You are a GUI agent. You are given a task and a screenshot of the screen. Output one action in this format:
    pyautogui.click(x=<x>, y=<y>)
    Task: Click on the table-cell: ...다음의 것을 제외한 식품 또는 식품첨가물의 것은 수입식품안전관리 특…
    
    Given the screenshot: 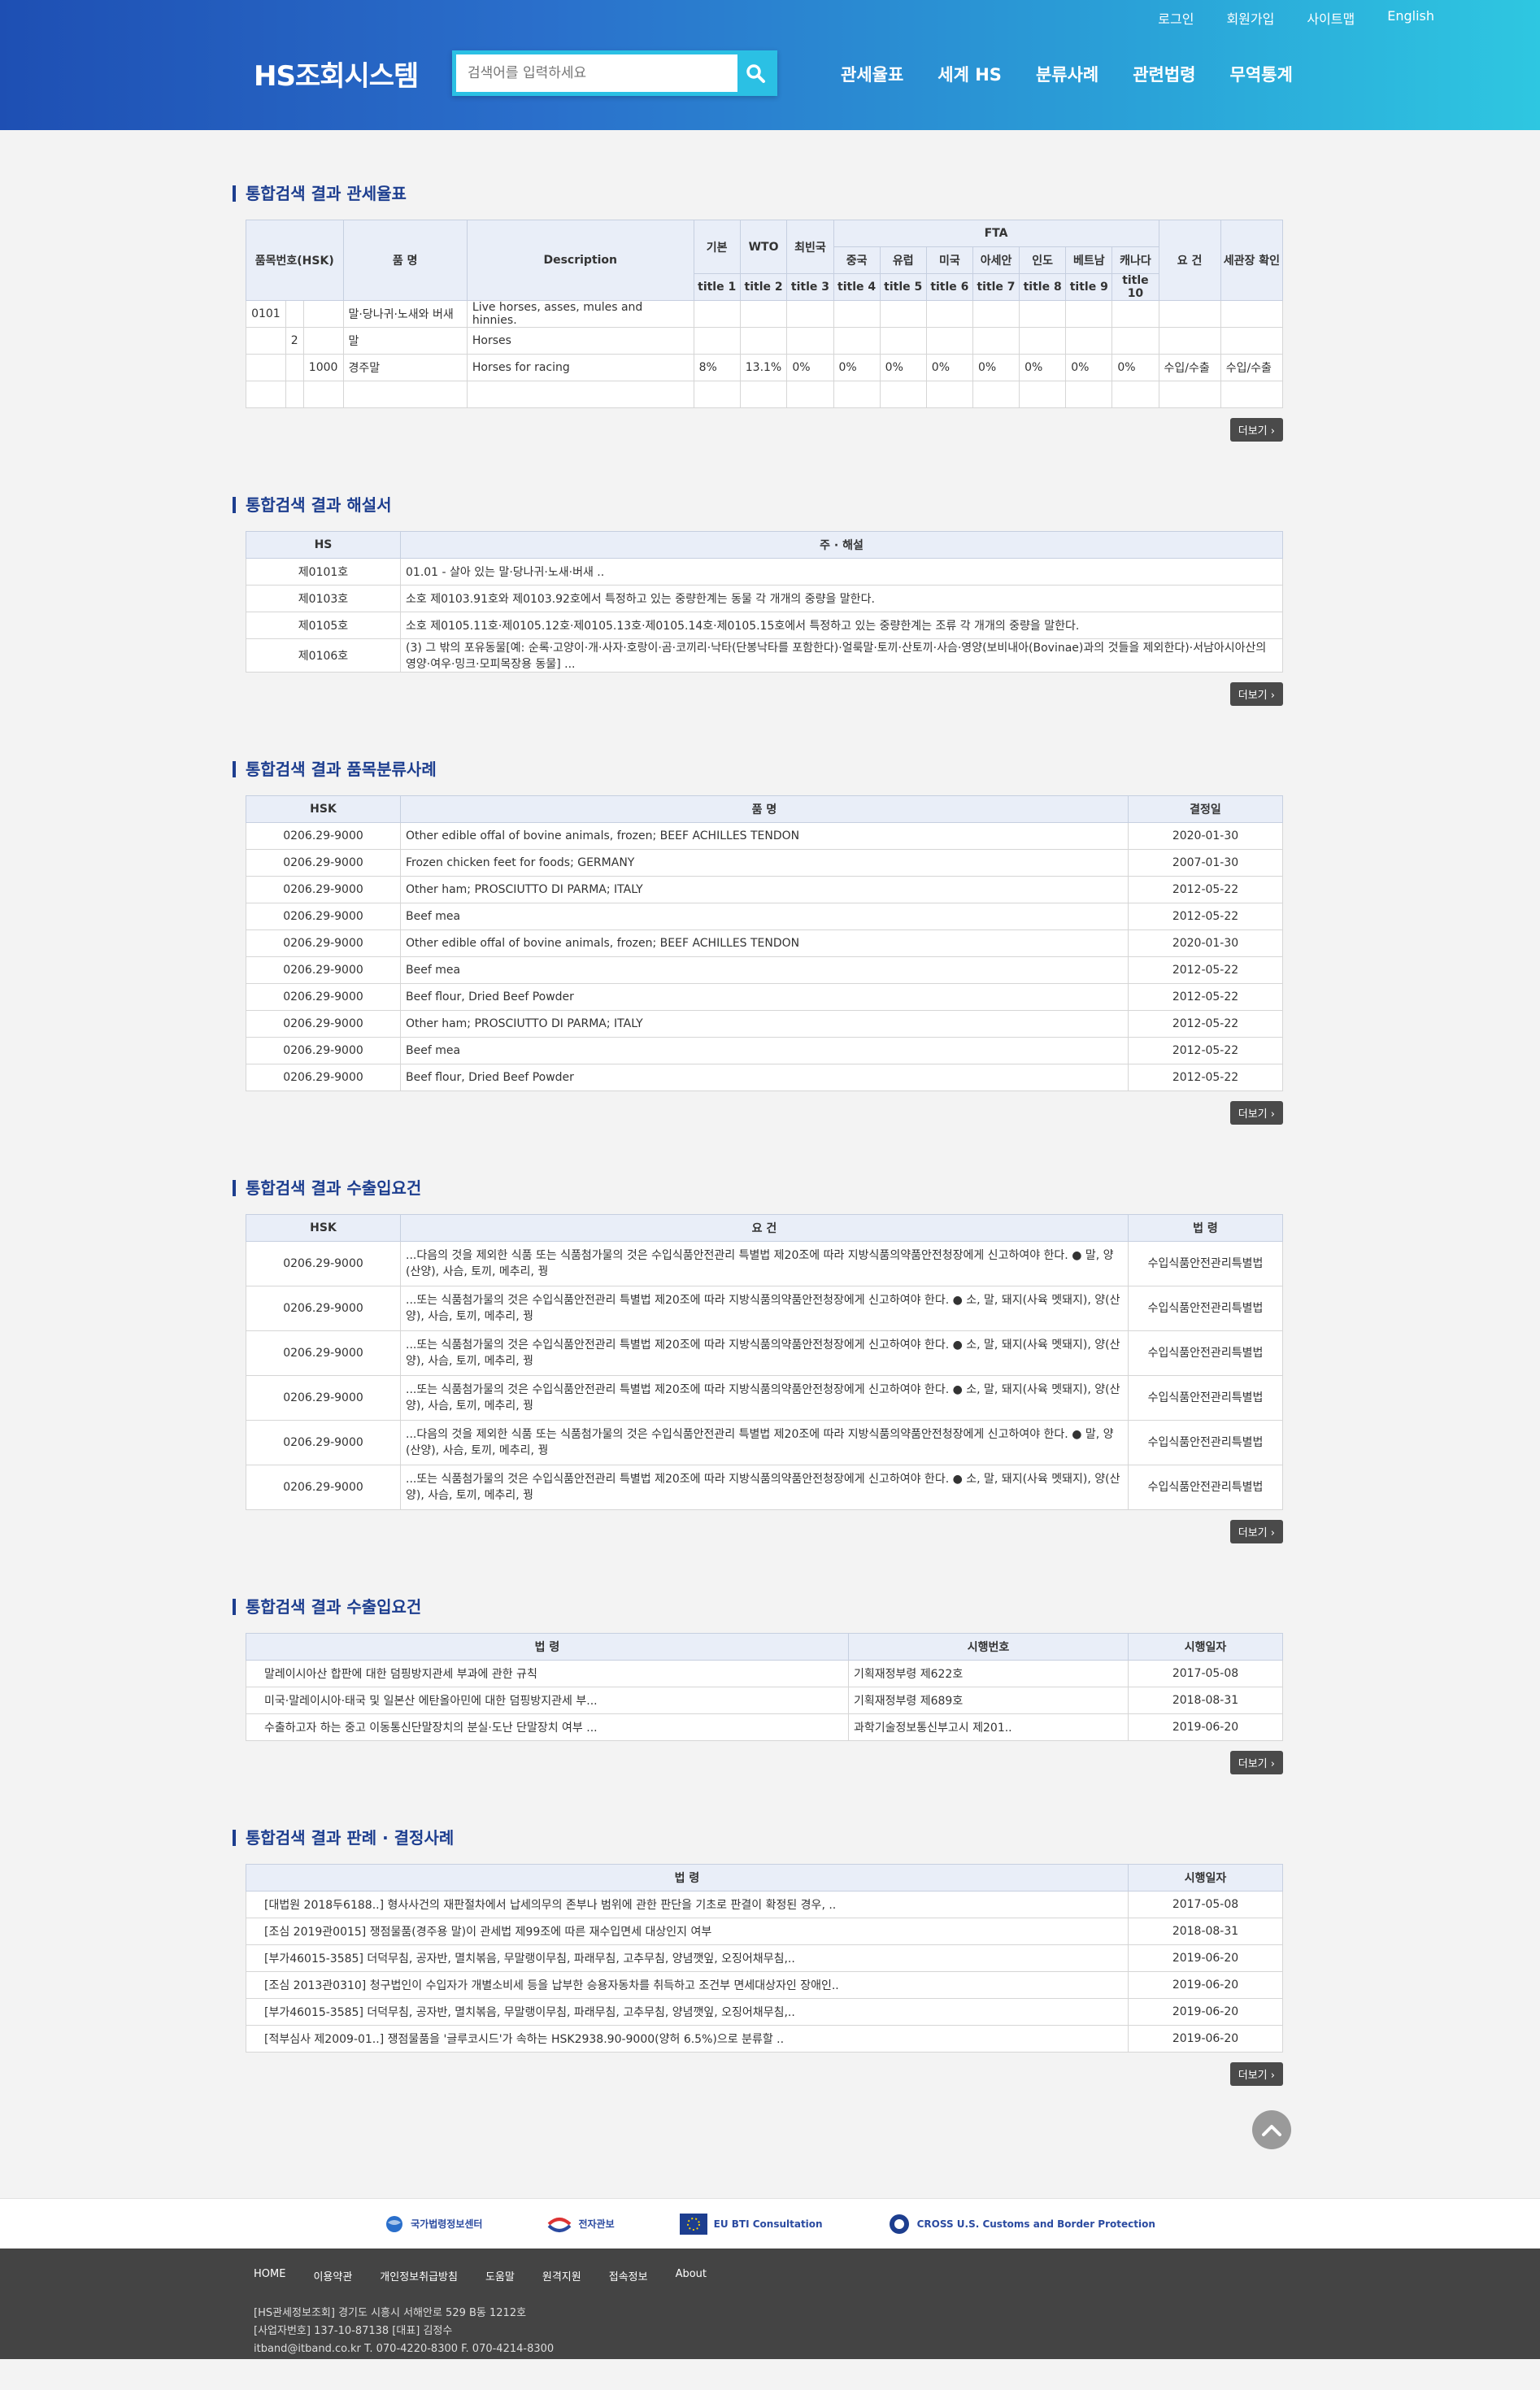 What is the action you would take?
    pyautogui.click(x=764, y=1263)
    